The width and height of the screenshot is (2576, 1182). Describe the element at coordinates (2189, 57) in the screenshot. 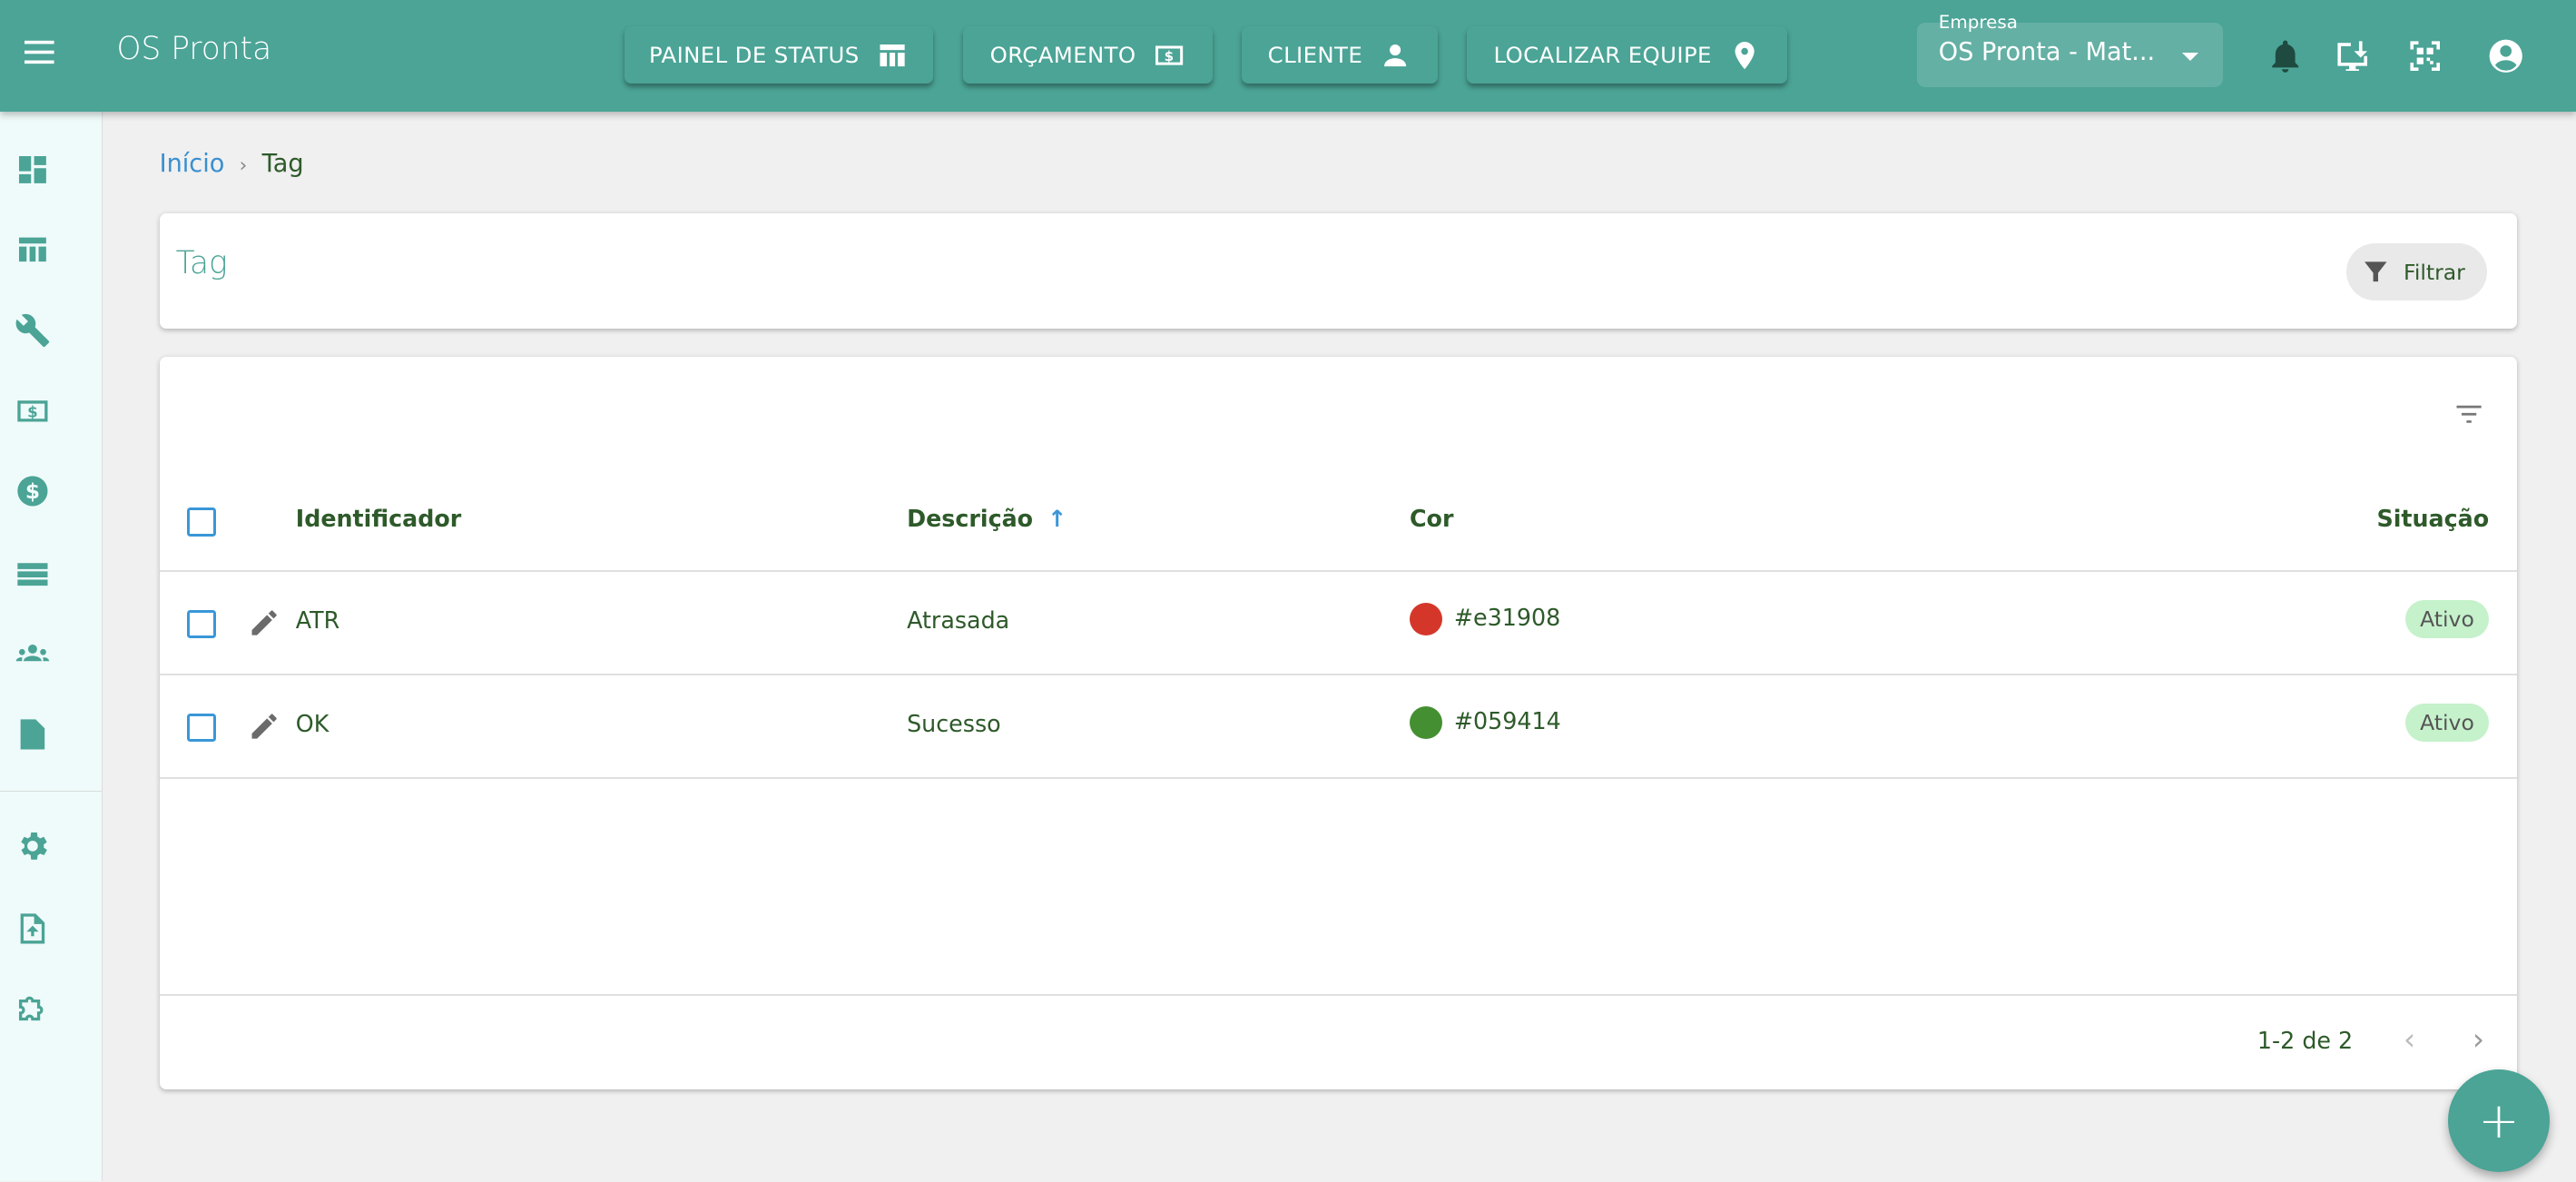

I see `chevron-down-icon` at that location.